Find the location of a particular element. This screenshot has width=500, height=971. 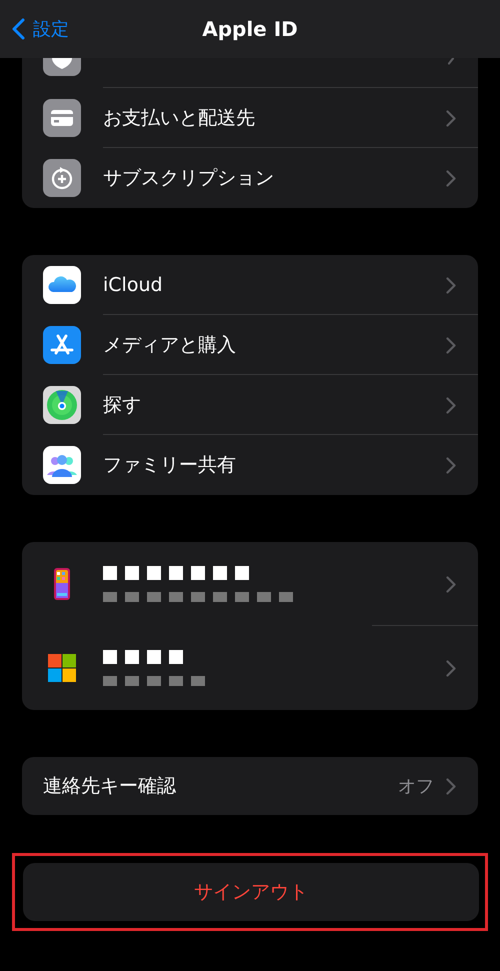

radar-icon is located at coordinates (62, 405).